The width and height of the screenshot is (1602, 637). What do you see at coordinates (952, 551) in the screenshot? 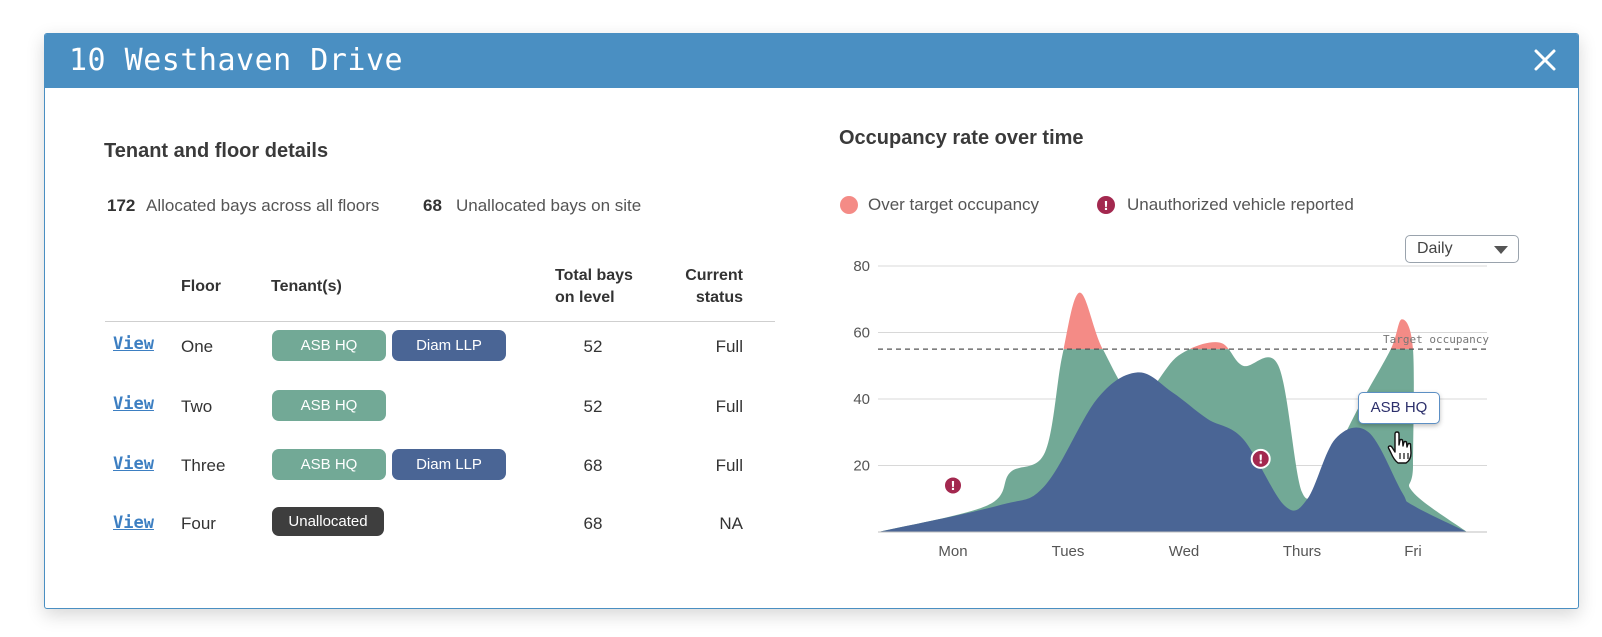
I see `x-tick-label: Mon` at bounding box center [952, 551].